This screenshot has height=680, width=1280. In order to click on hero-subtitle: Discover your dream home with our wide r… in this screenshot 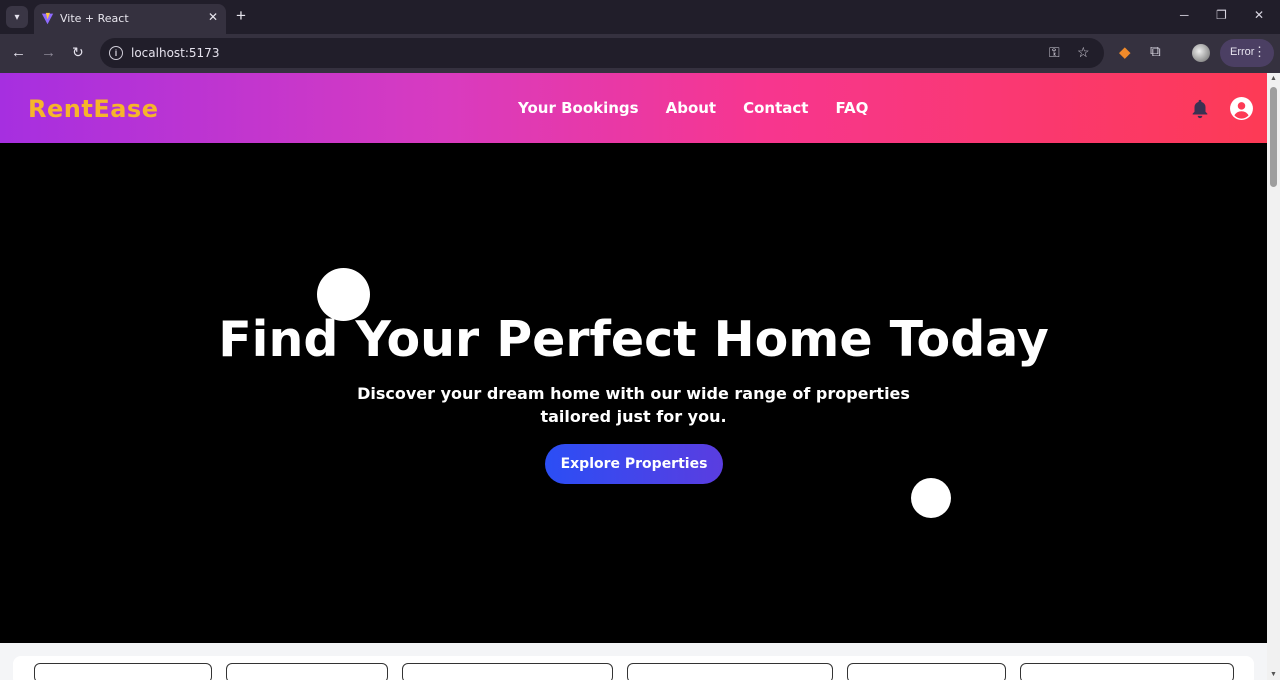, I will do `click(633, 405)`.